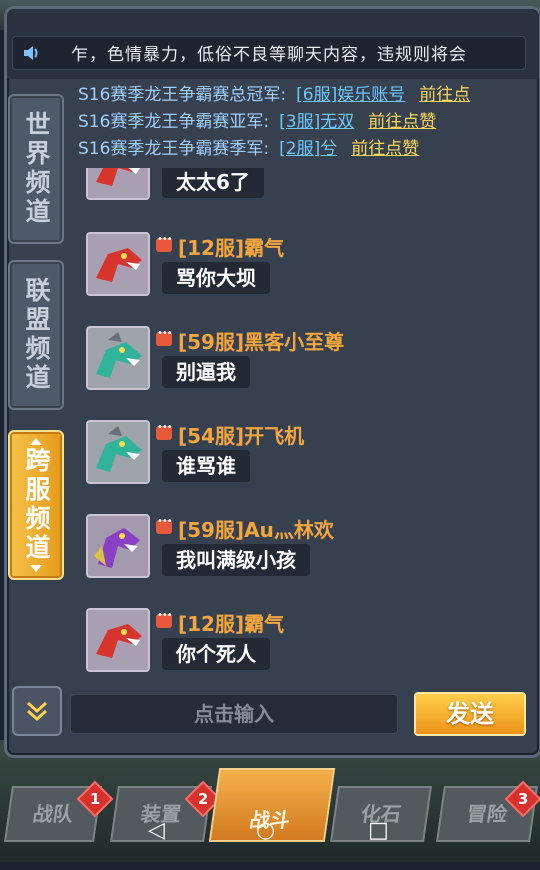 The height and width of the screenshot is (870, 540). I want to click on champion-label: S16赛季龙王争霸赛季军:, so click(174, 149).